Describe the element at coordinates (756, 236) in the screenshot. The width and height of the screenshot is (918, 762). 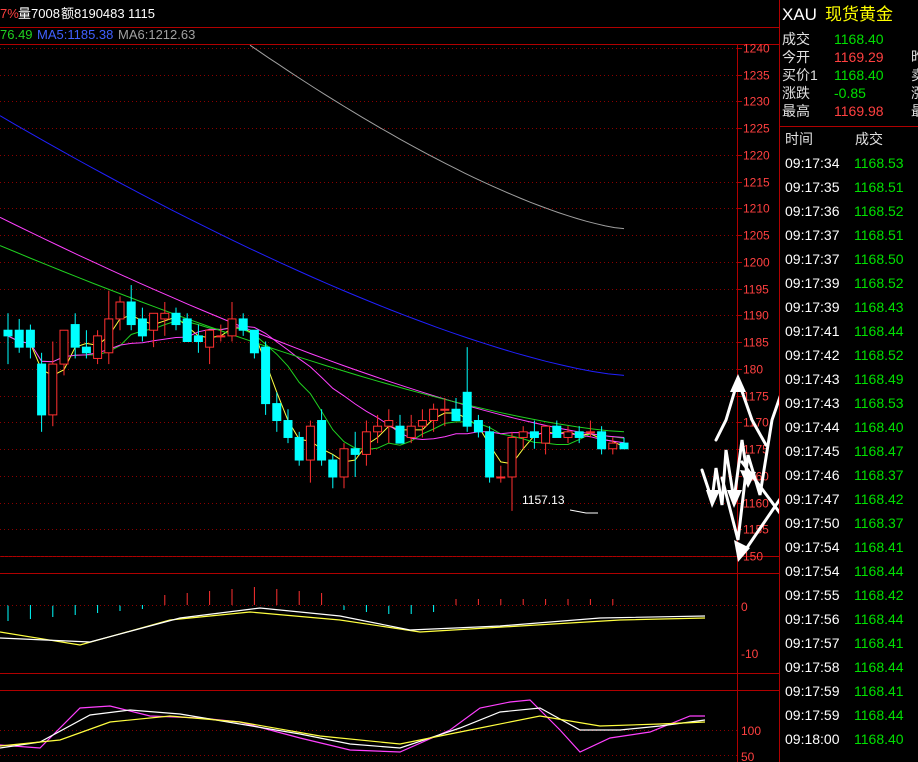
I see `price-tick-label: 1205` at that location.